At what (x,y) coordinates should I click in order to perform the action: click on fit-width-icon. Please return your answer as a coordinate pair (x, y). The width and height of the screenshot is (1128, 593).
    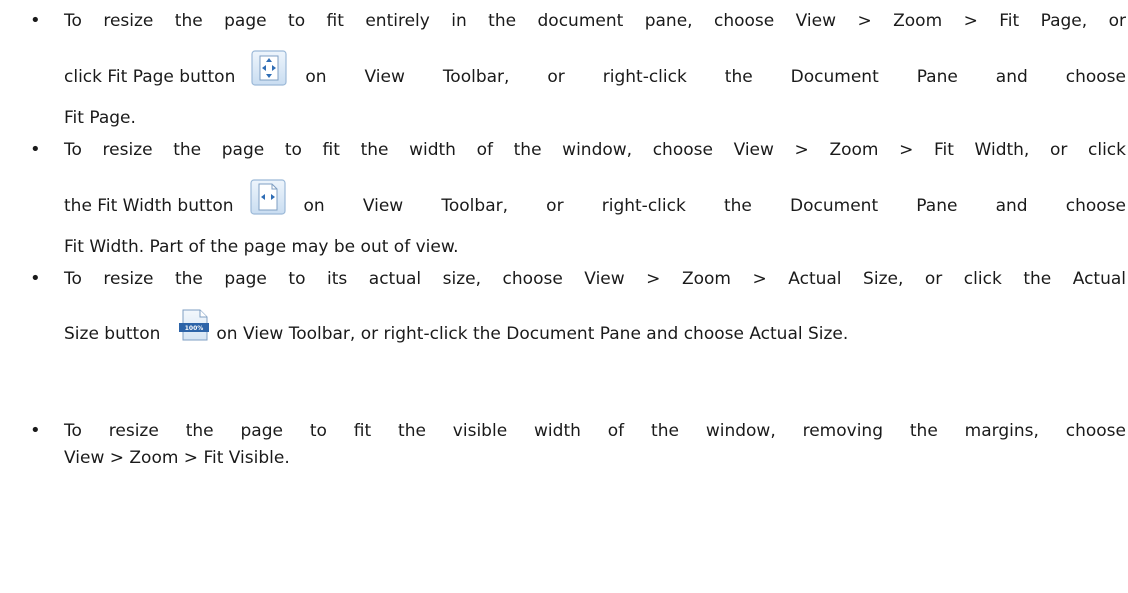
    Looking at the image, I should click on (267, 197).